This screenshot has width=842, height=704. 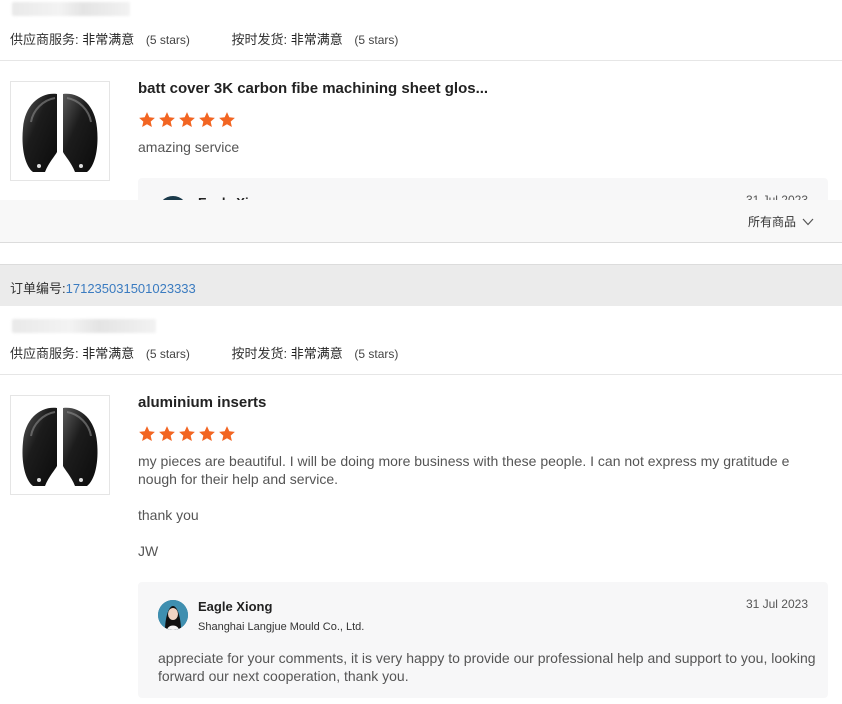 What do you see at coordinates (148, 551) in the screenshot?
I see `review-paragraph: JW` at bounding box center [148, 551].